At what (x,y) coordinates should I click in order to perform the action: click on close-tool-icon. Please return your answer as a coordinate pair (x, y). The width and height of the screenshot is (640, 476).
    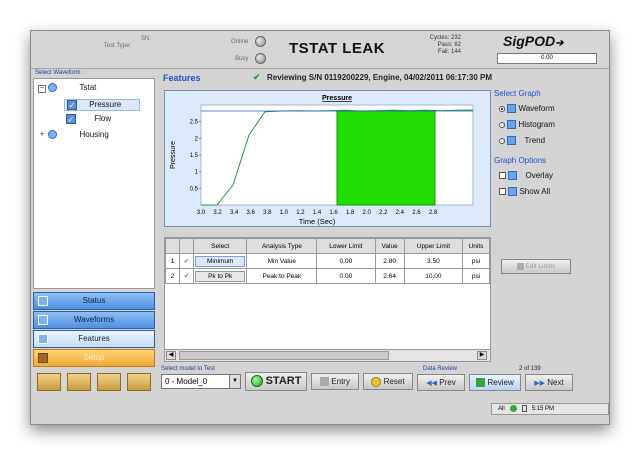
    Looking at the image, I should click on (139, 382).